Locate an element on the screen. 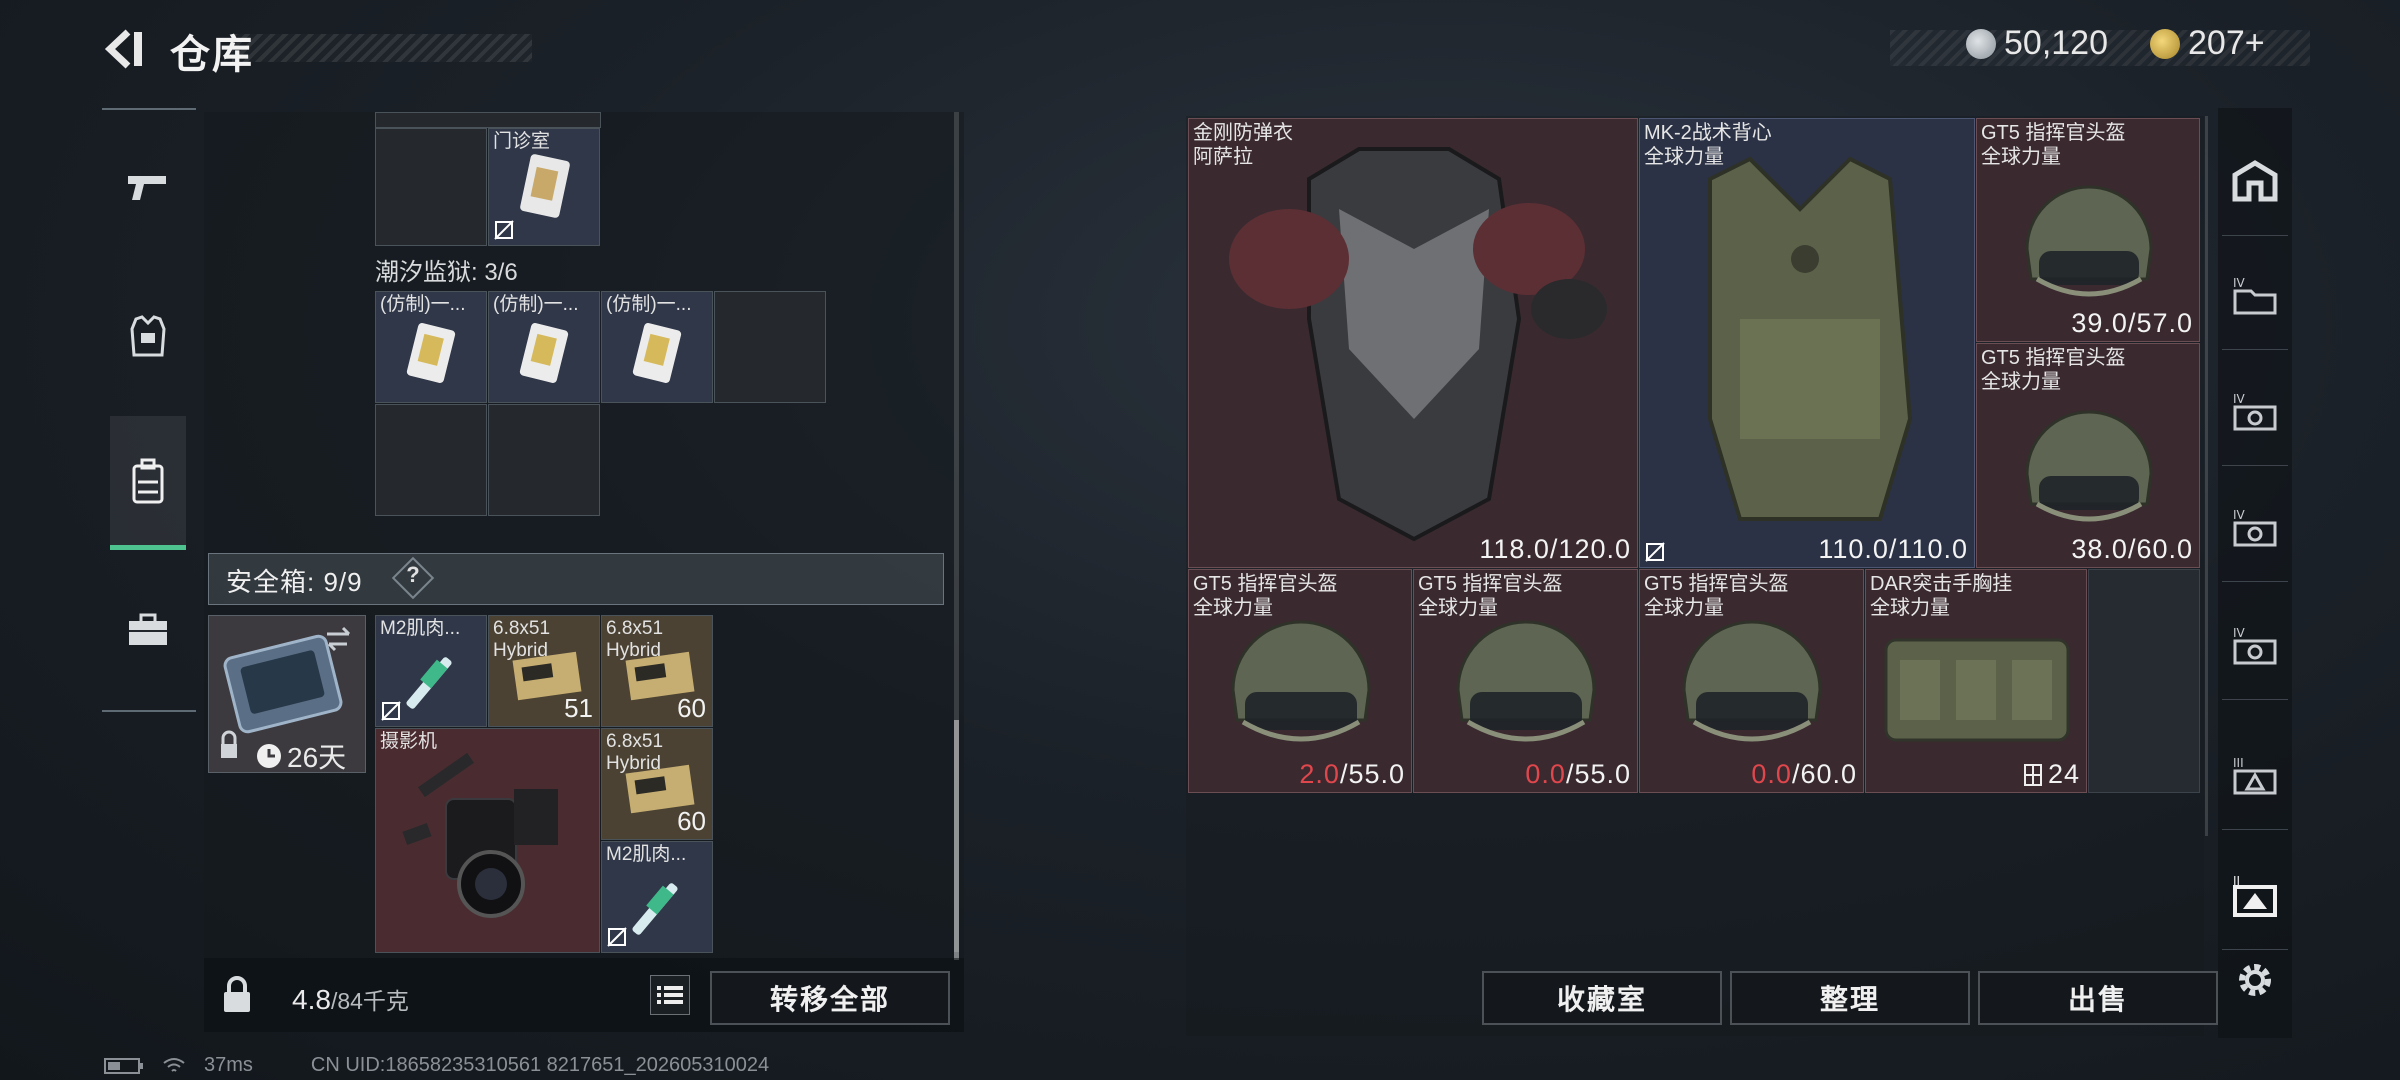 The height and width of the screenshot is (1080, 2400). silver-coin-icon is located at coordinates (1981, 43).